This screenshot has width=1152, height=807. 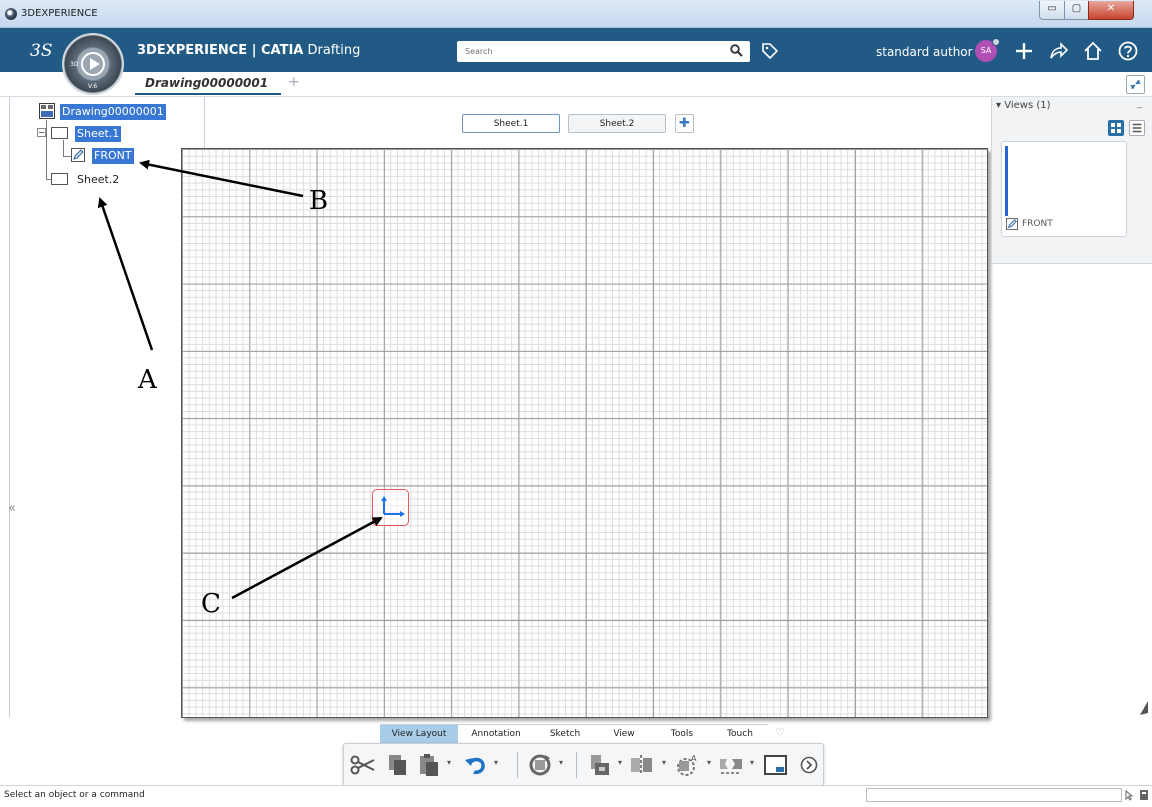 What do you see at coordinates (617, 123) in the screenshot?
I see `sheet-tab-2: Sheet.2` at bounding box center [617, 123].